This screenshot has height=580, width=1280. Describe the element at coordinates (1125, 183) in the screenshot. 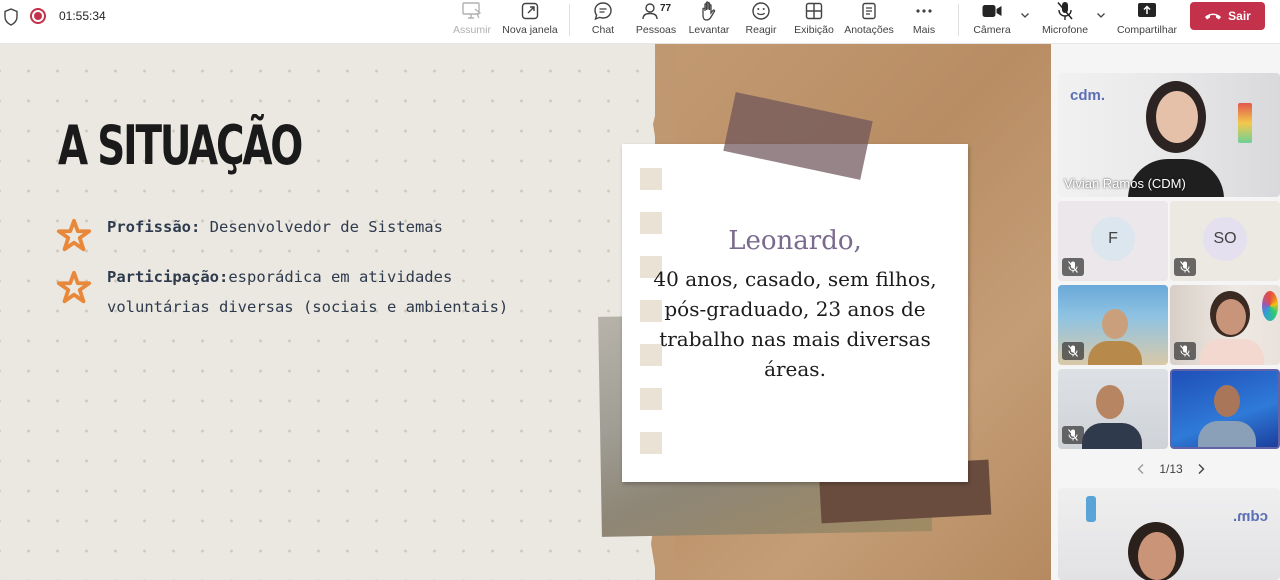

I see `participant-name-tag: Vivian Ramos (CDM)` at that location.